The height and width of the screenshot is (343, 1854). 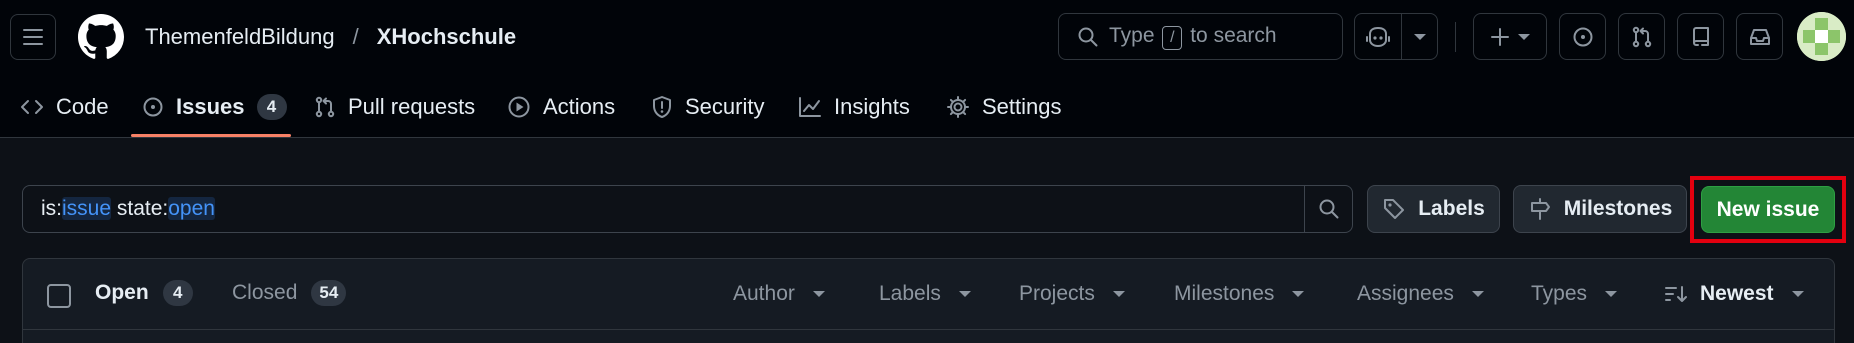 I want to click on filter-token: is:, so click(x=51, y=208).